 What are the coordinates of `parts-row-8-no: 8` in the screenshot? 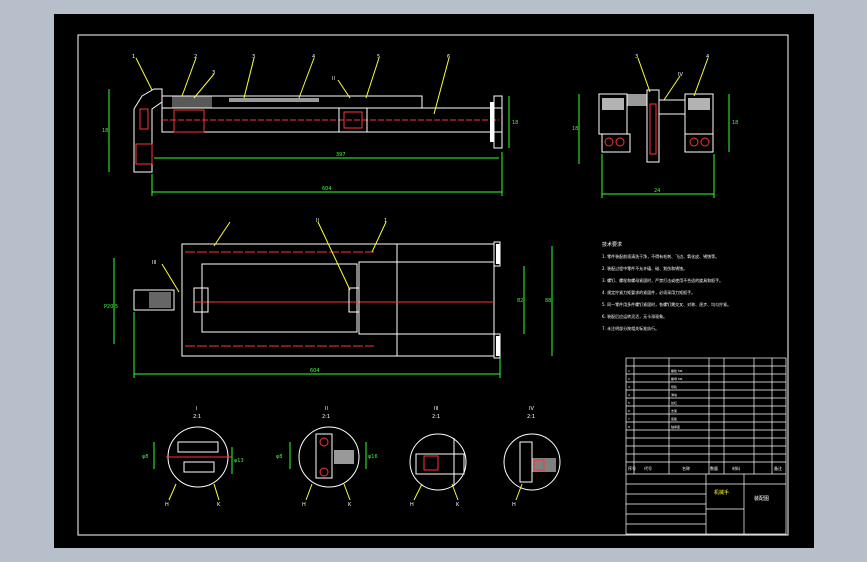 It's located at (629, 427).